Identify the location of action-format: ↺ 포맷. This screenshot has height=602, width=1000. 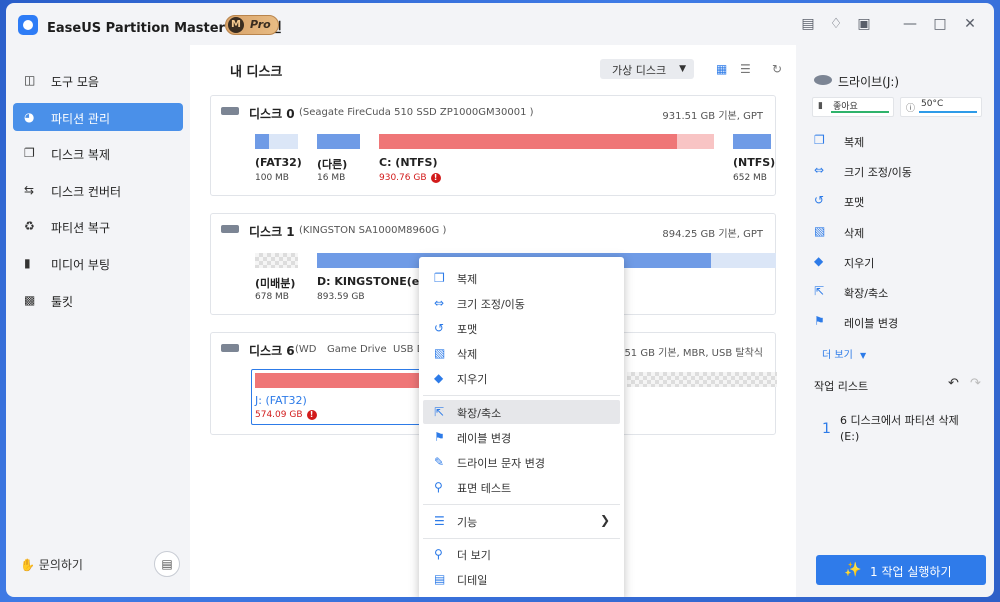
(899, 201).